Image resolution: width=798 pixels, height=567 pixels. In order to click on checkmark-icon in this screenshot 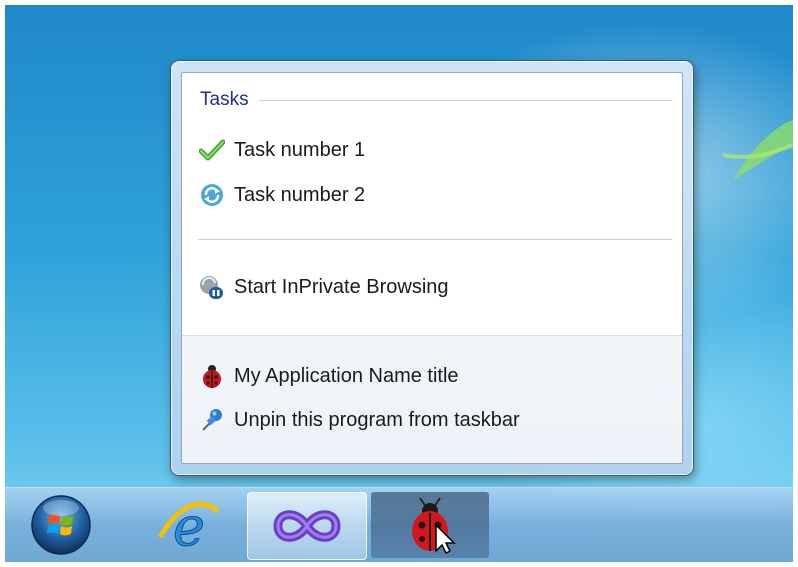, I will do `click(212, 150)`.